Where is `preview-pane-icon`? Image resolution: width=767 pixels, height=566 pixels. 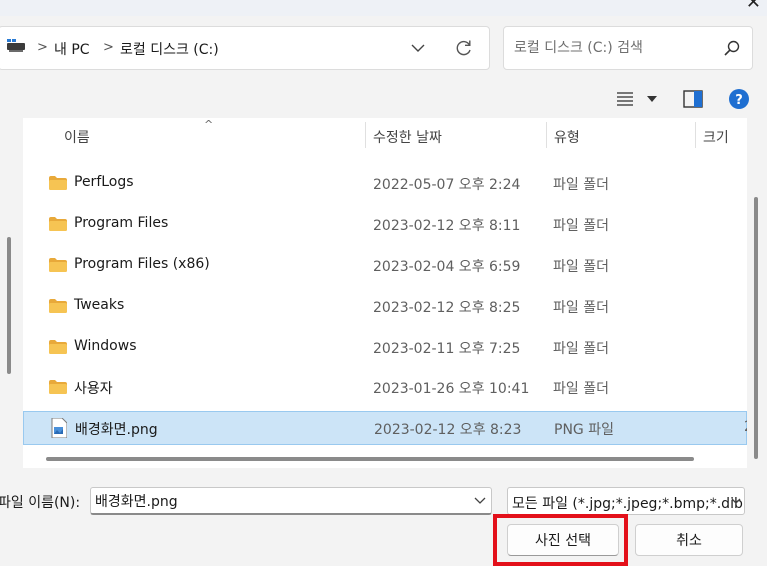 preview-pane-icon is located at coordinates (693, 99).